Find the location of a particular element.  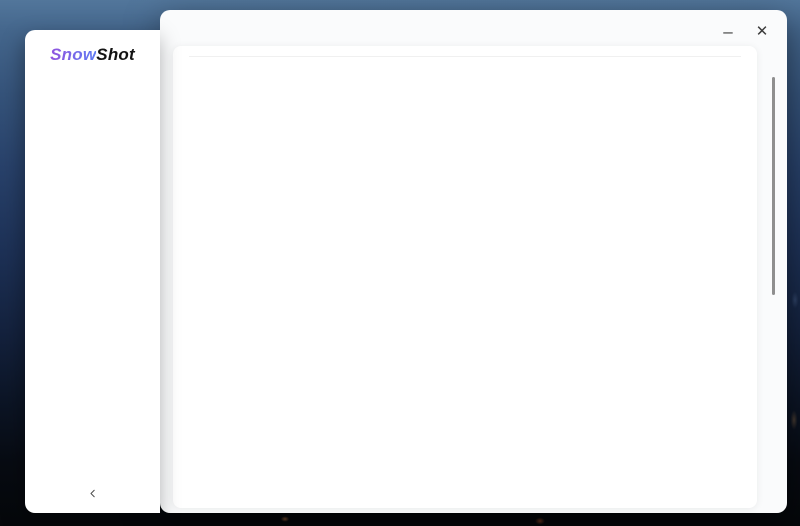

collapse-sidebar-button is located at coordinates (92, 495).